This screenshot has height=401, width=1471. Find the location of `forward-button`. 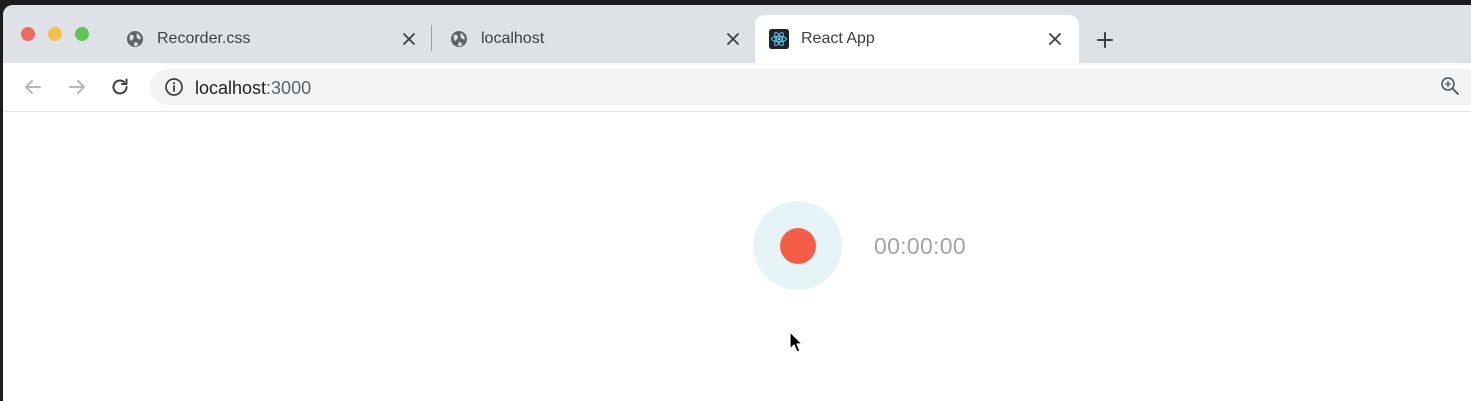

forward-button is located at coordinates (77, 87).